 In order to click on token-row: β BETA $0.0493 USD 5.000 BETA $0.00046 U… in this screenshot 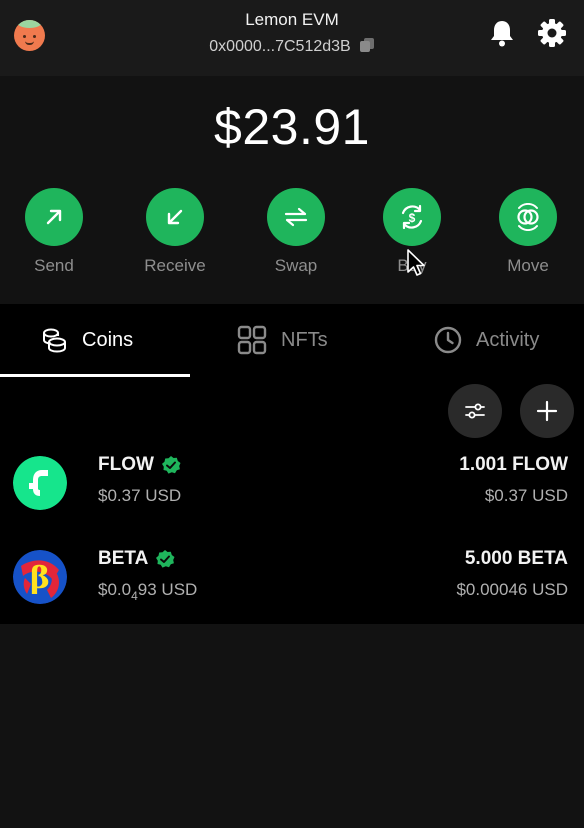, I will do `click(292, 589)`.